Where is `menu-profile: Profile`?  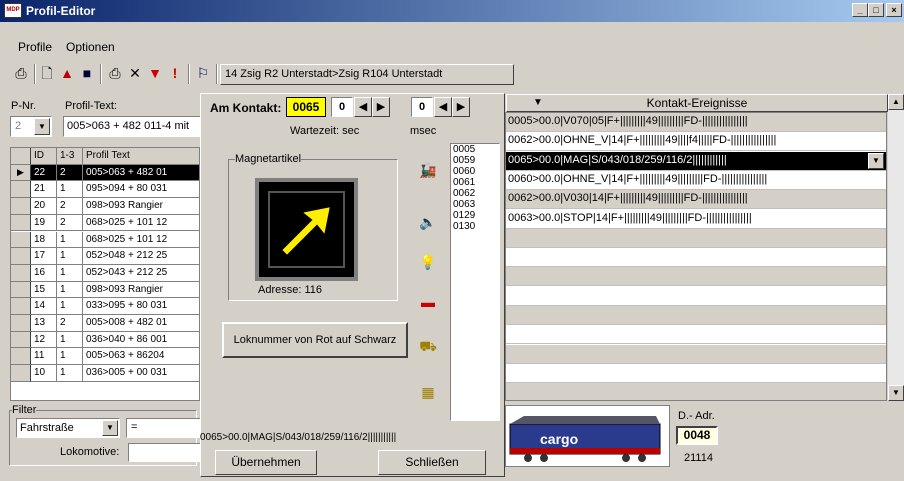
menu-profile: Profile is located at coordinates (35, 47).